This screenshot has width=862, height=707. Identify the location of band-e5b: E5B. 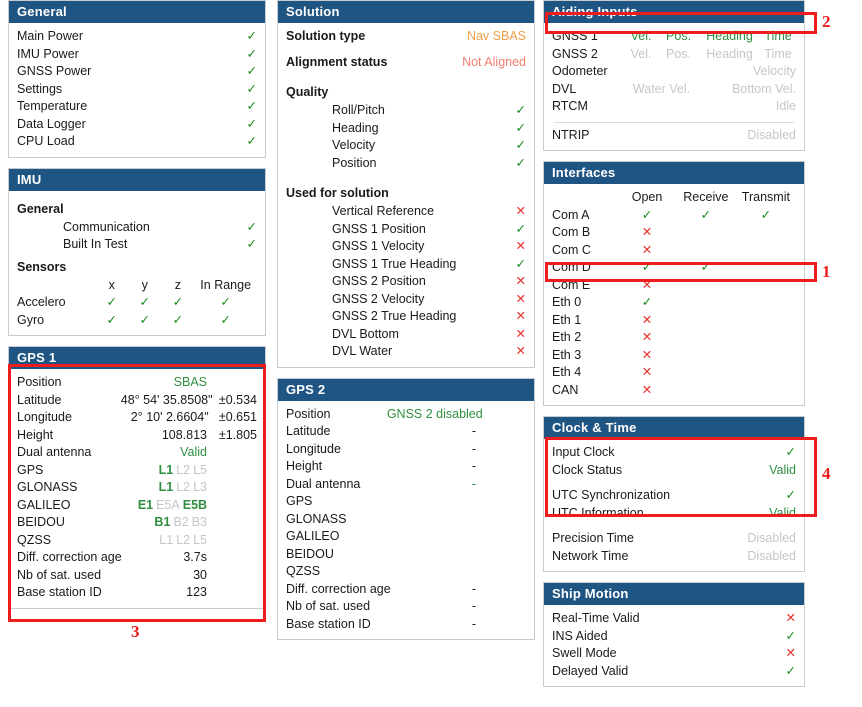
(195, 504).